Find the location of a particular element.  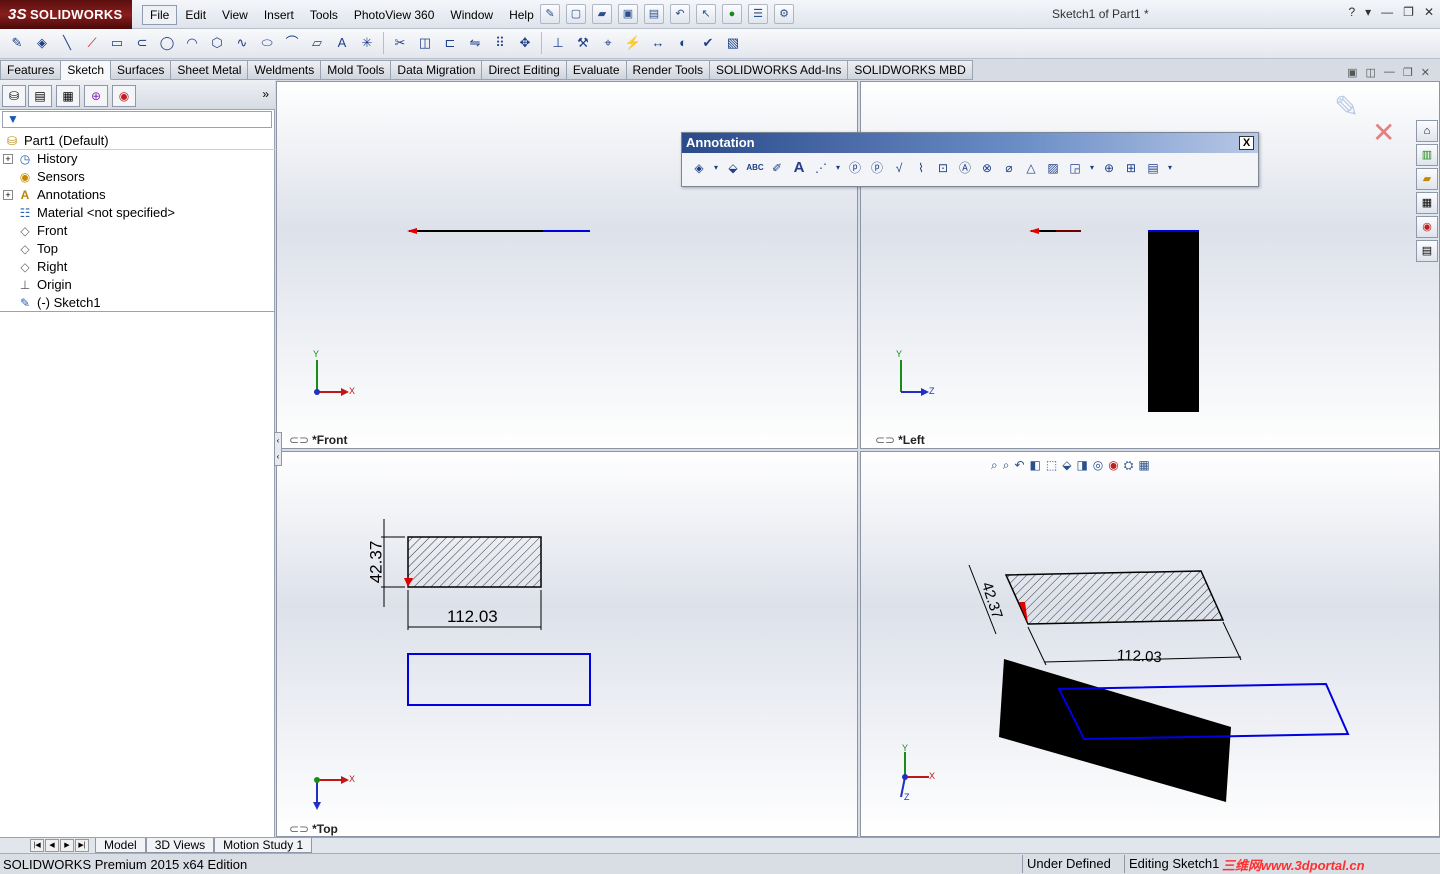

line-icon: ╲ is located at coordinates (67, 43).